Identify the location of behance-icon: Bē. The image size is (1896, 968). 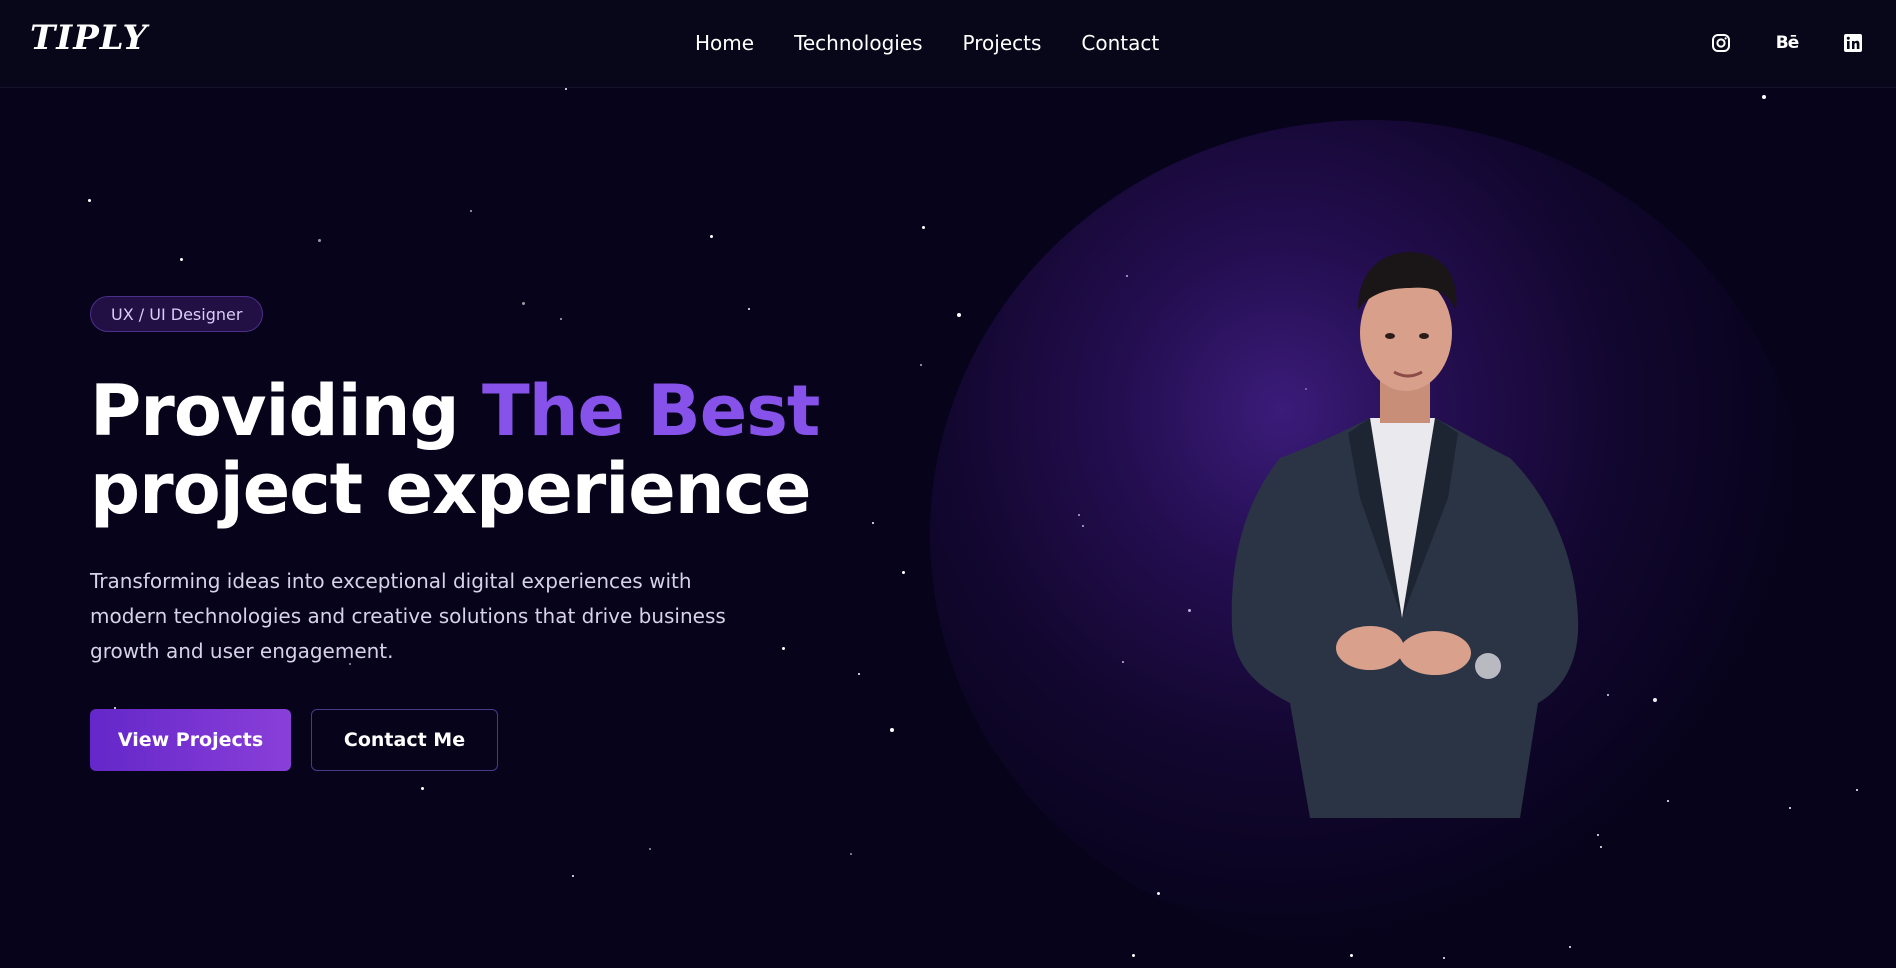
(1787, 43).